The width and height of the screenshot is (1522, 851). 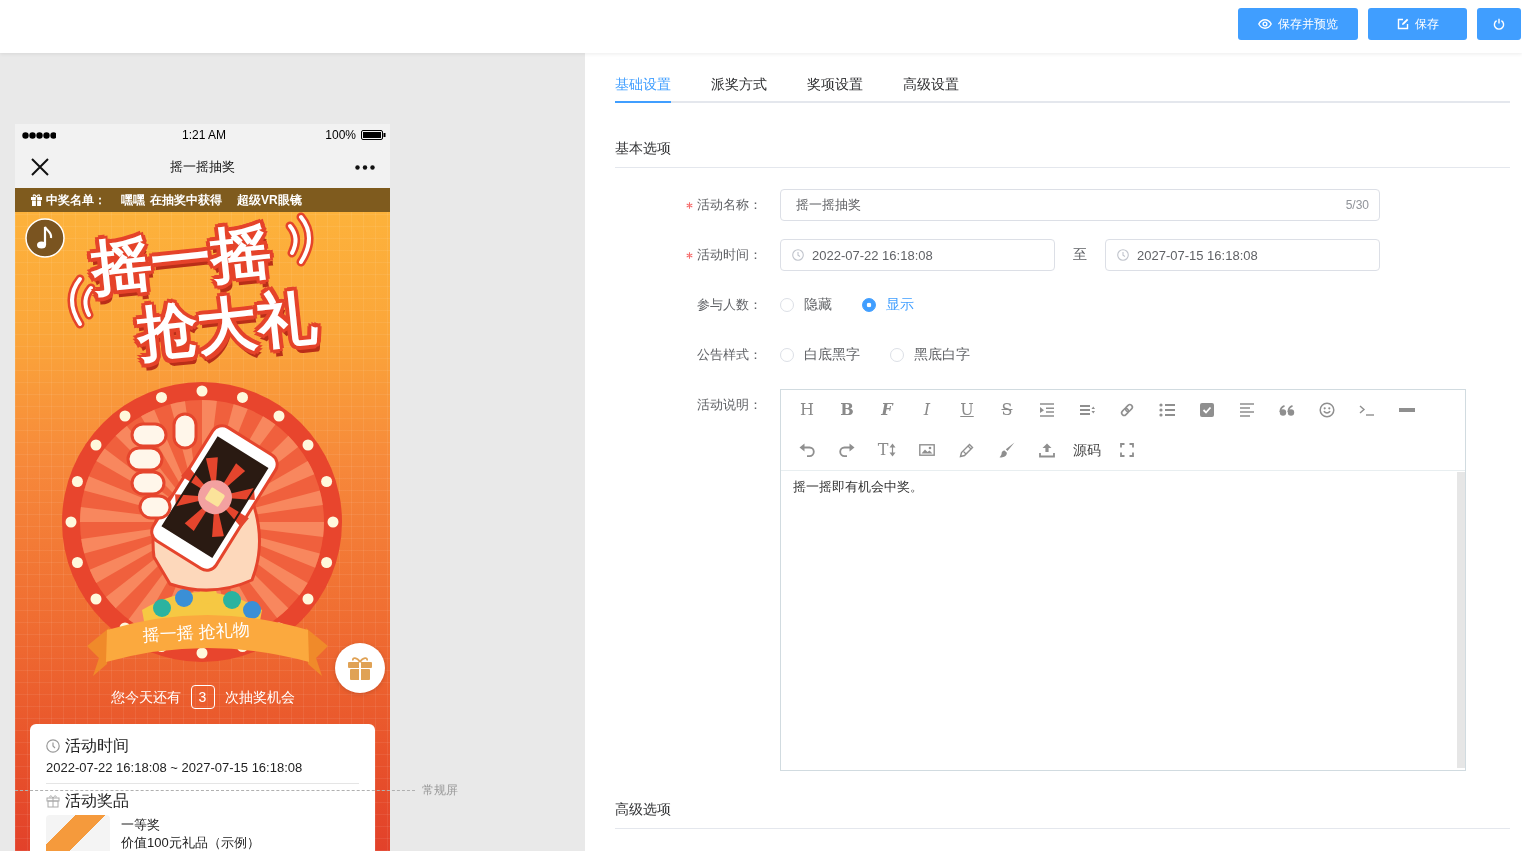 I want to click on date-time-input: 2022-07-22 16:18:08, so click(x=917, y=255).